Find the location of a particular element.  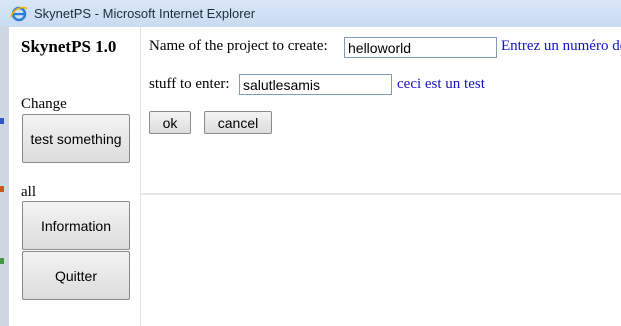

test-something-button: test something is located at coordinates (76, 138).